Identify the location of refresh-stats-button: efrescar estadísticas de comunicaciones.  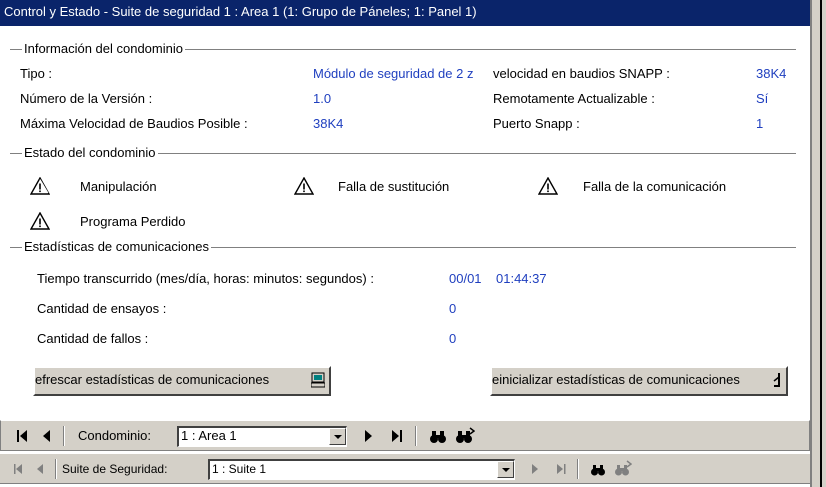
(182, 381).